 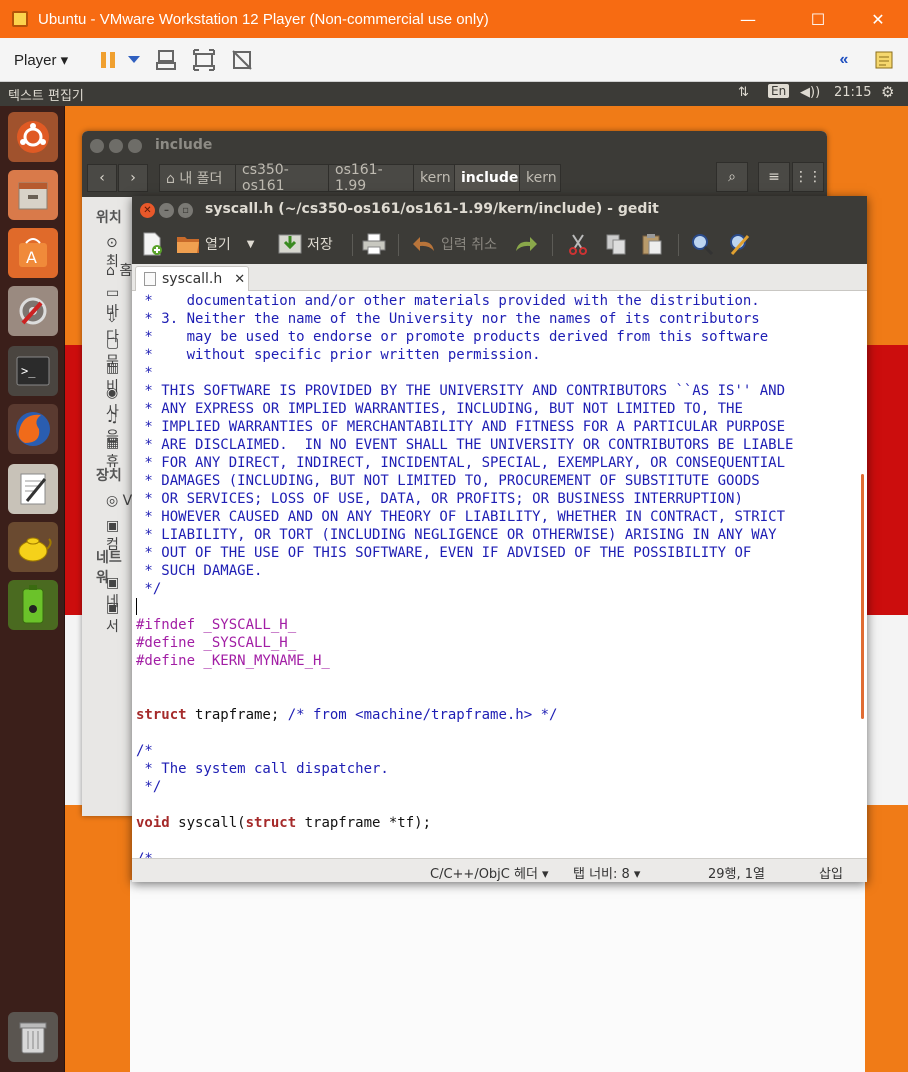 What do you see at coordinates (31, 257) in the screenshot?
I see `svg-text: A` at bounding box center [31, 257].